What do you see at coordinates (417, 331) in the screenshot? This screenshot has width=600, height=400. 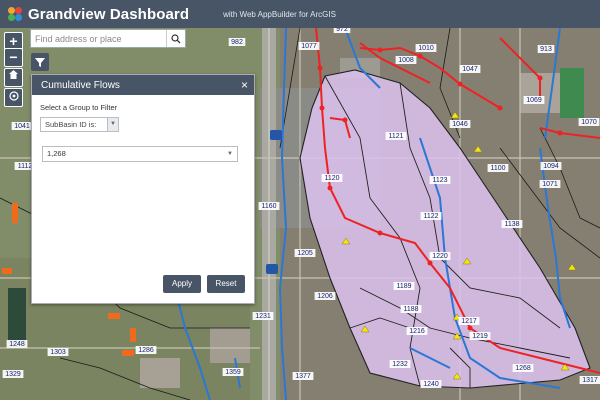 I see `subbasin-label: 1216` at bounding box center [417, 331].